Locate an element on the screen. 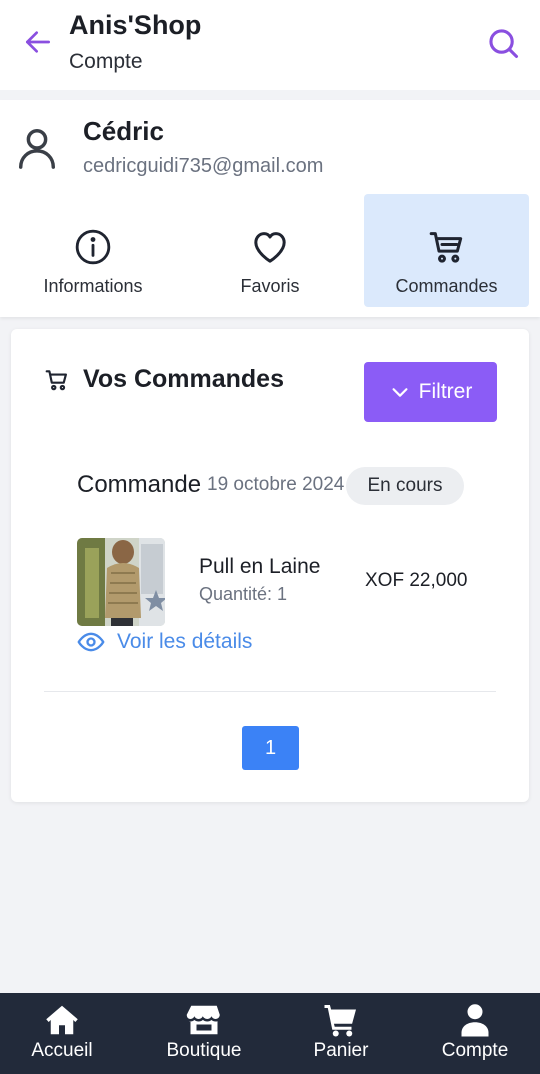  nav-item-boutique: Boutique is located at coordinates (204, 1033).